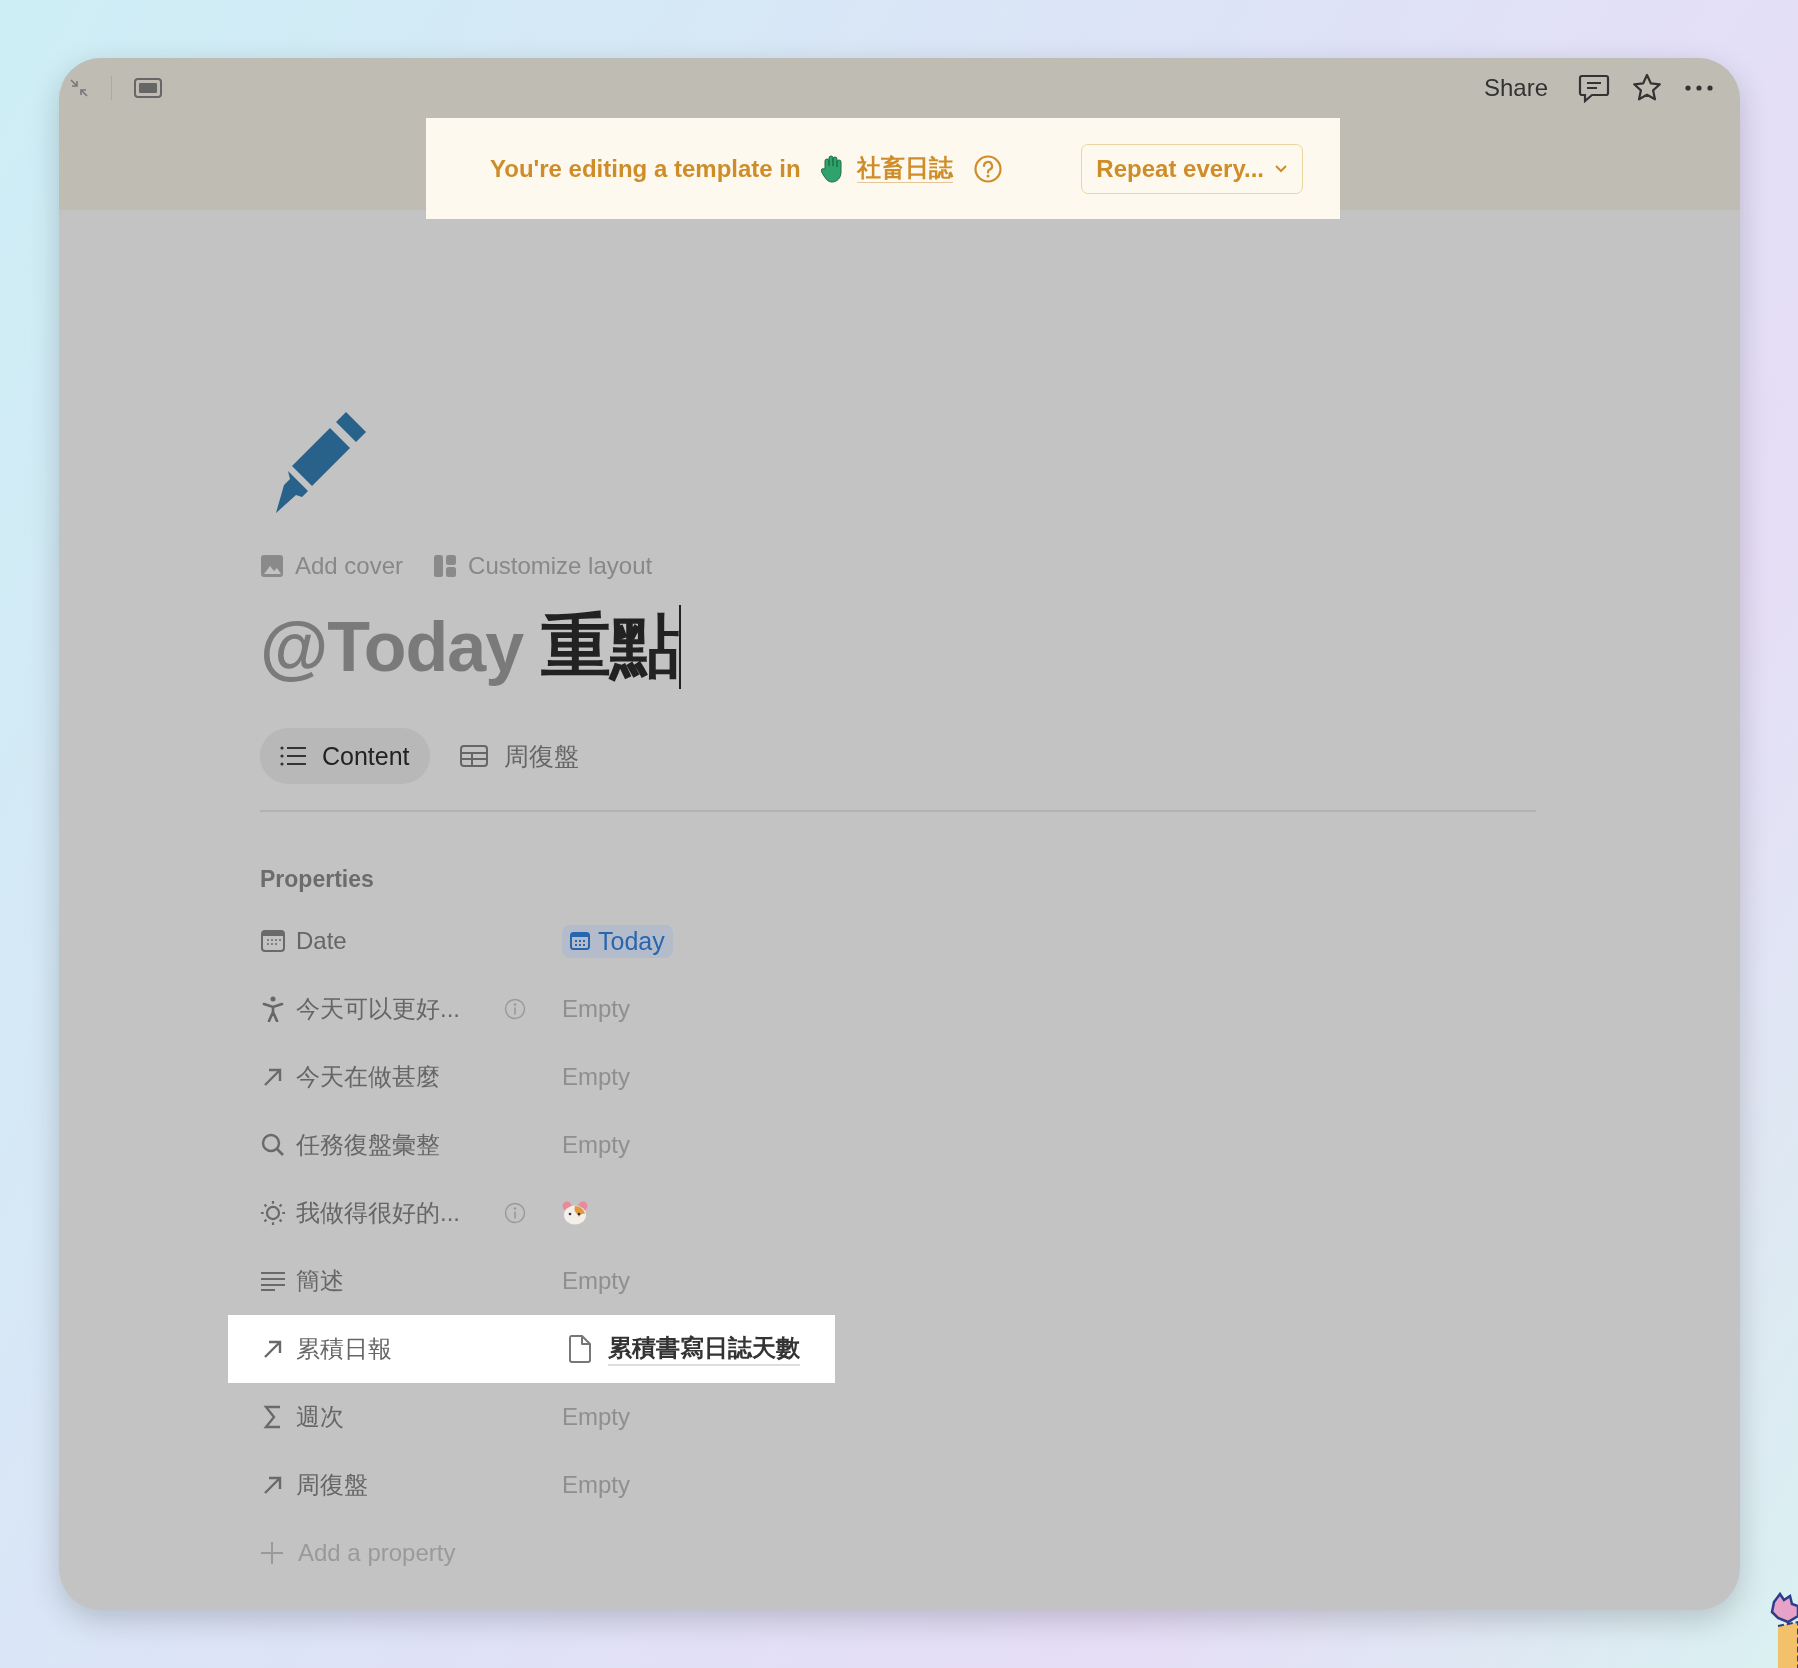  Describe the element at coordinates (1699, 88) in the screenshot. I see `more-icon` at that location.